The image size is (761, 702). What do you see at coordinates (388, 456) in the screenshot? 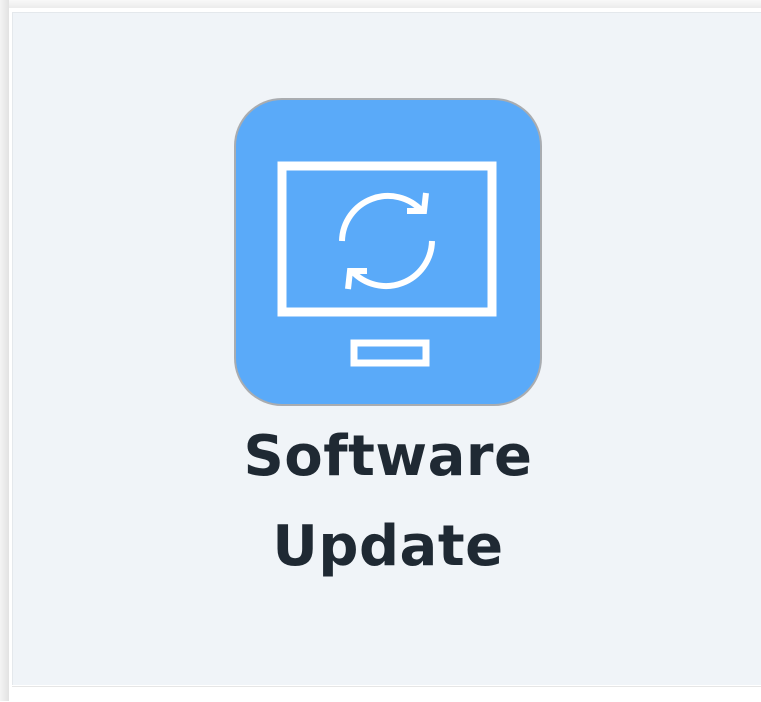
I see `label-line-1: Software` at bounding box center [388, 456].